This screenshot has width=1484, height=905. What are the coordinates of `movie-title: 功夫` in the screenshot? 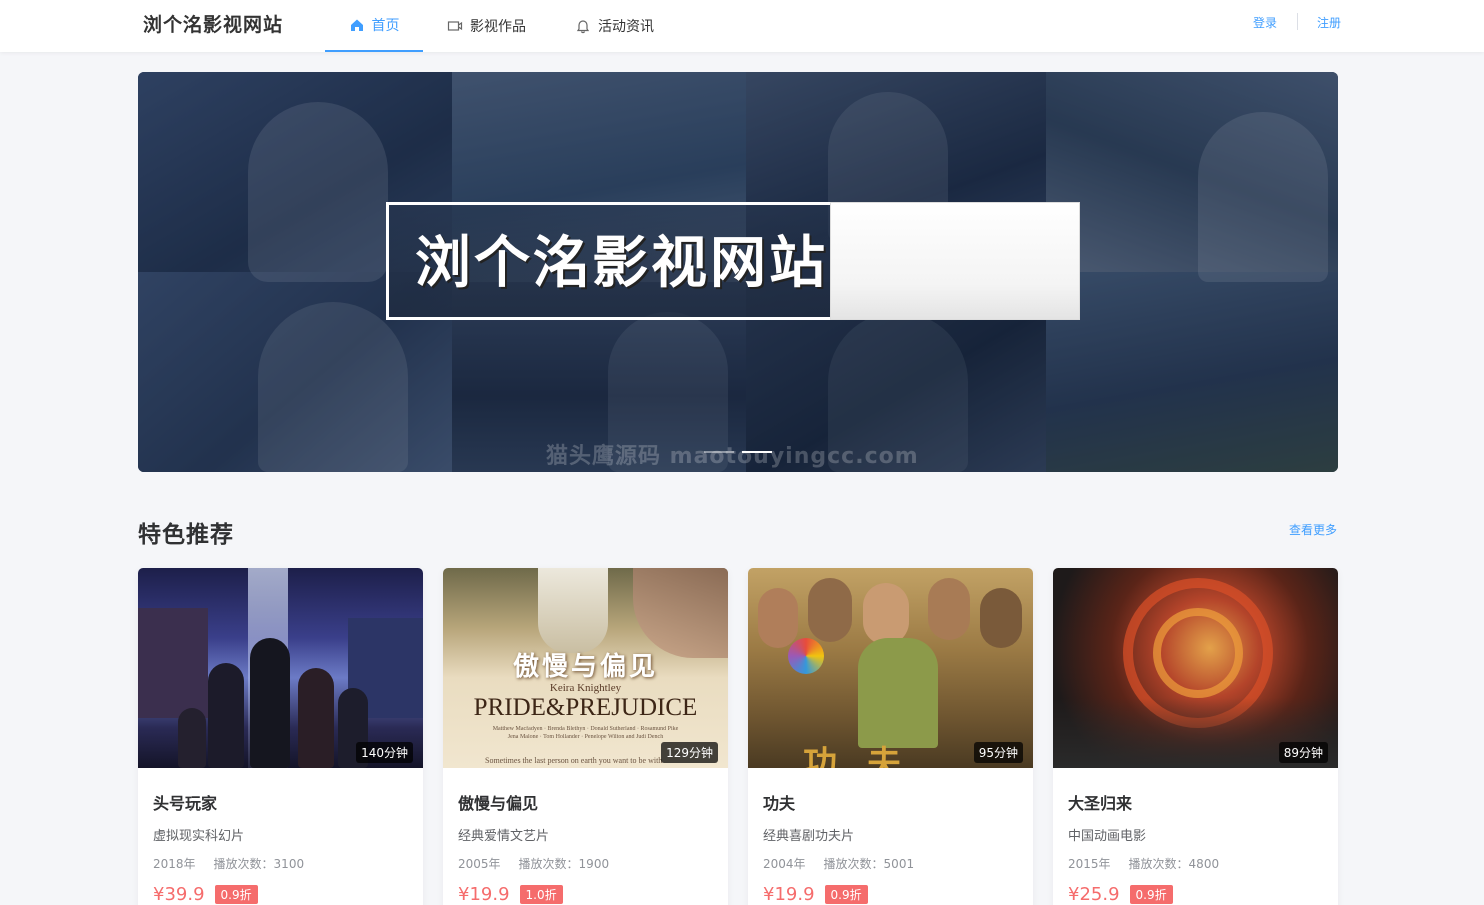 It's located at (779, 803).